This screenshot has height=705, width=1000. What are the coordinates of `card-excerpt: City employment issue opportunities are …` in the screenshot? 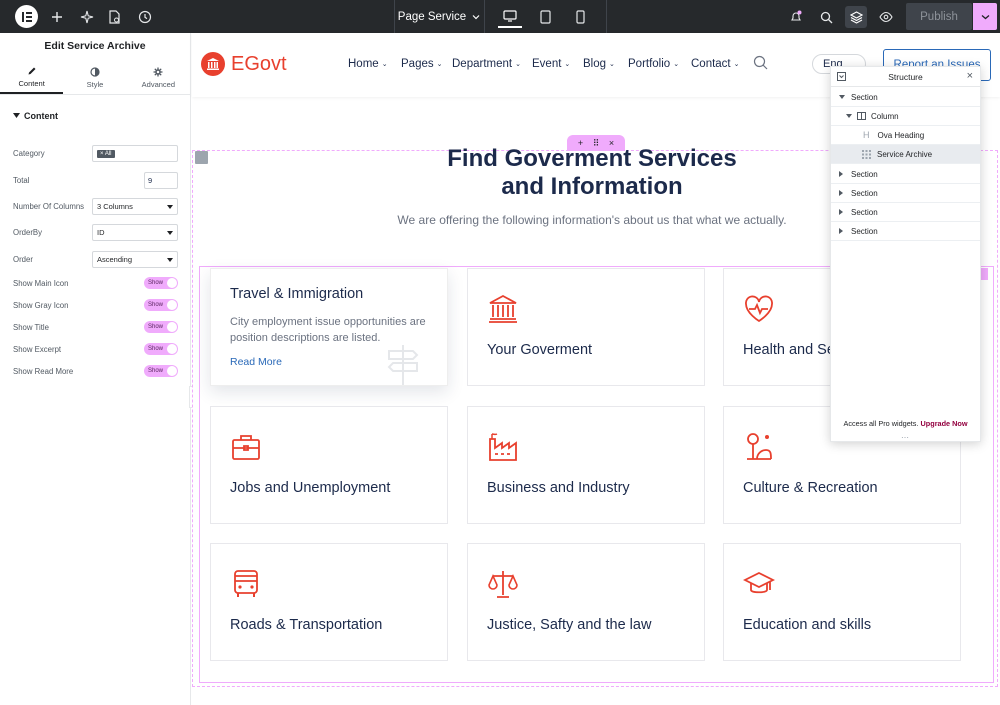 It's located at (328, 330).